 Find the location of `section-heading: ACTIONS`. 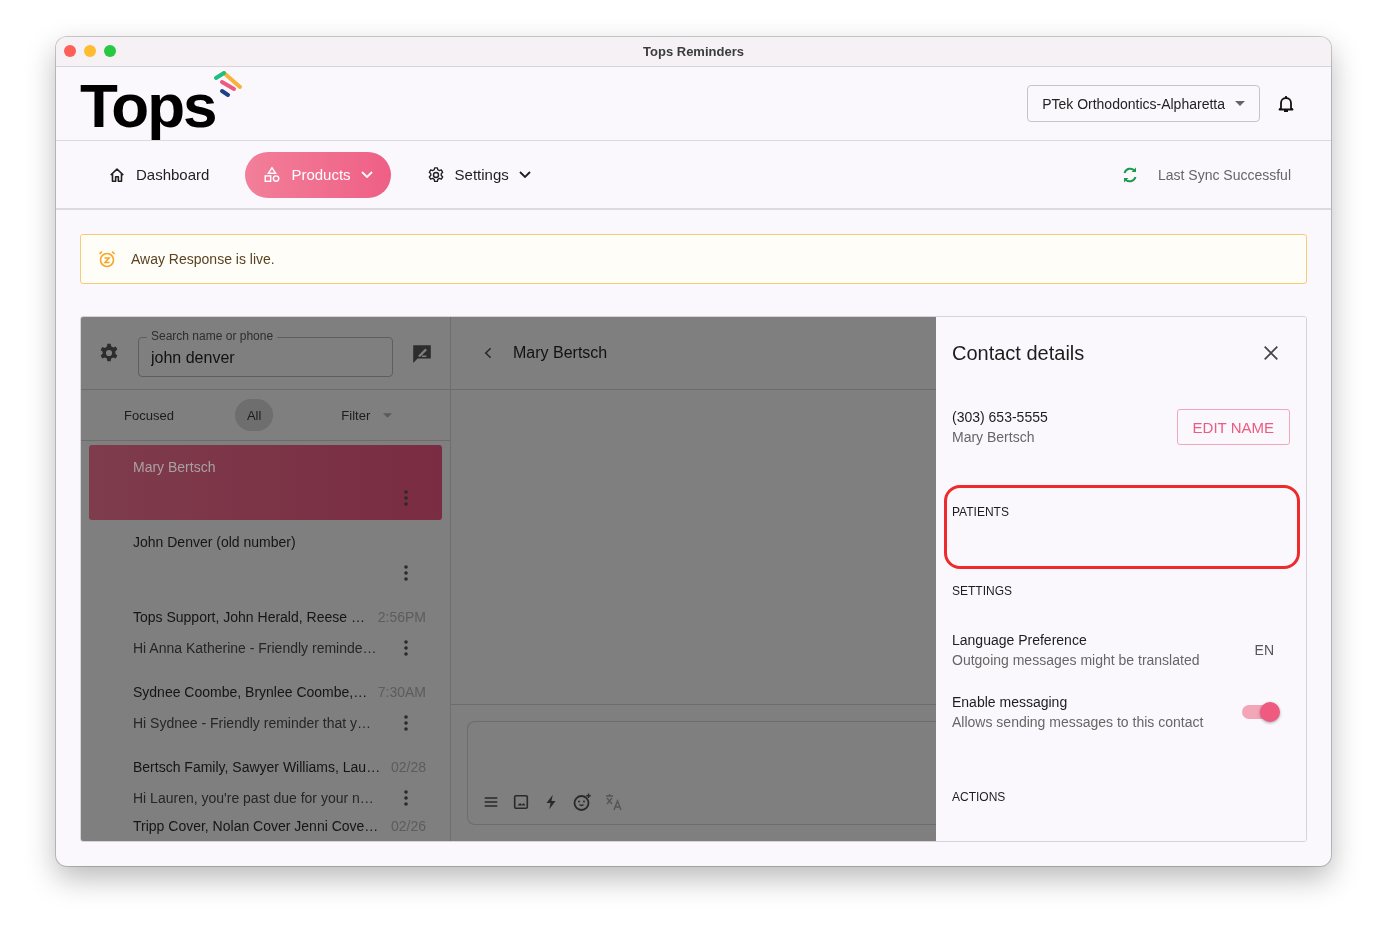

section-heading: ACTIONS is located at coordinates (979, 797).